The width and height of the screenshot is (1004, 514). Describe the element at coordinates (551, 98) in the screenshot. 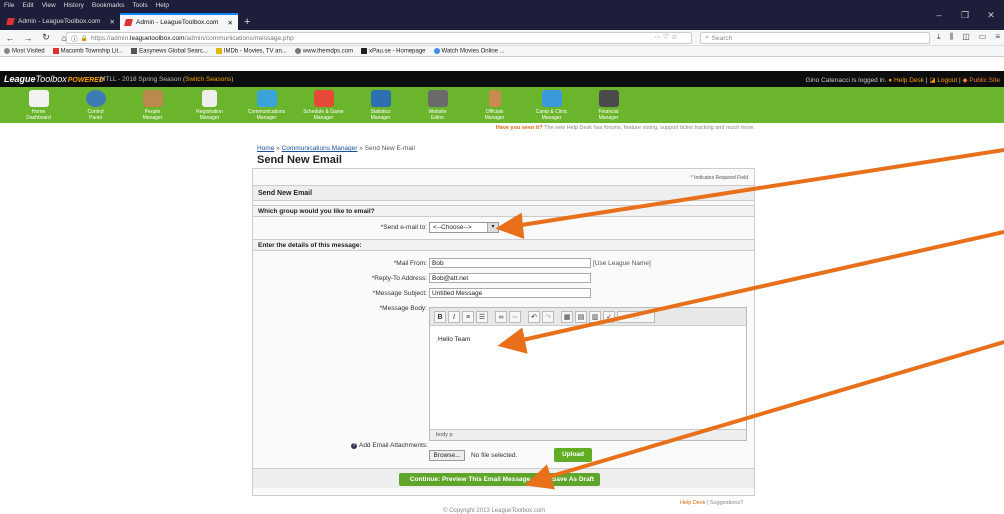

I see `sign-icon` at that location.